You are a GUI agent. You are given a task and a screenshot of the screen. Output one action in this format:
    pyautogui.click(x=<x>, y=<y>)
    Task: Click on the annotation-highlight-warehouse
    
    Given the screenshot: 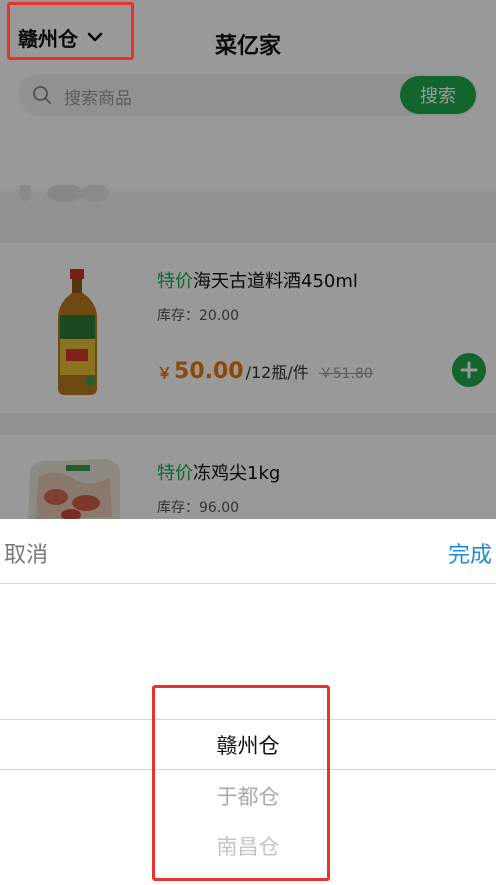 What is the action you would take?
    pyautogui.click(x=70, y=31)
    